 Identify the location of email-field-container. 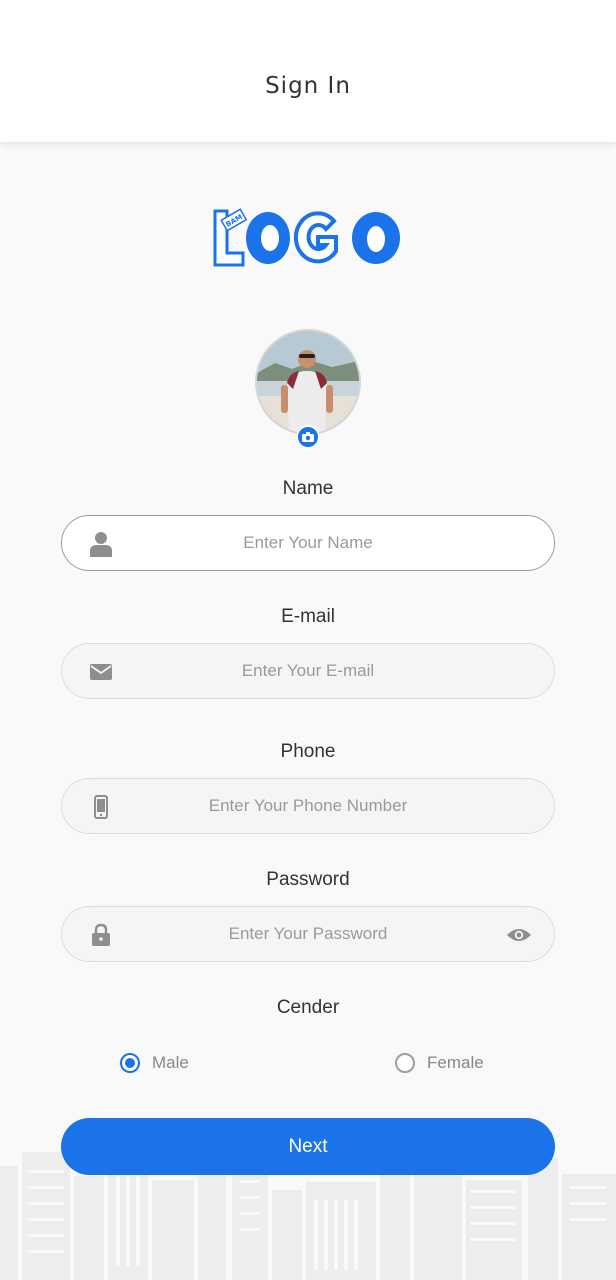
(308, 671).